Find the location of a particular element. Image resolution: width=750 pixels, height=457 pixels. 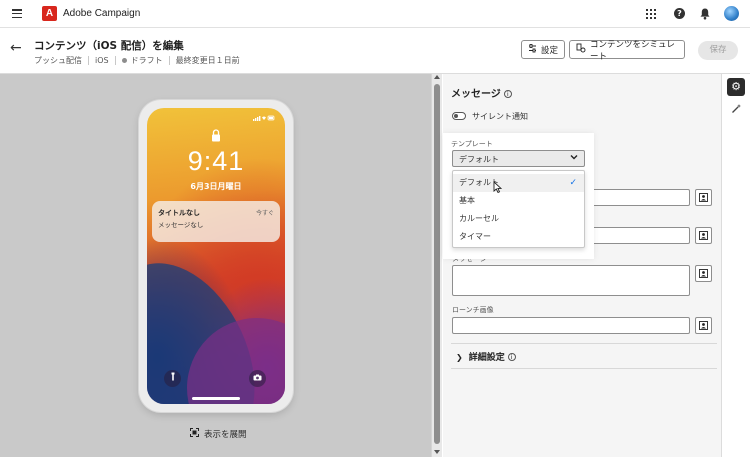

template-option-basic: 基本 is located at coordinates (518, 201).